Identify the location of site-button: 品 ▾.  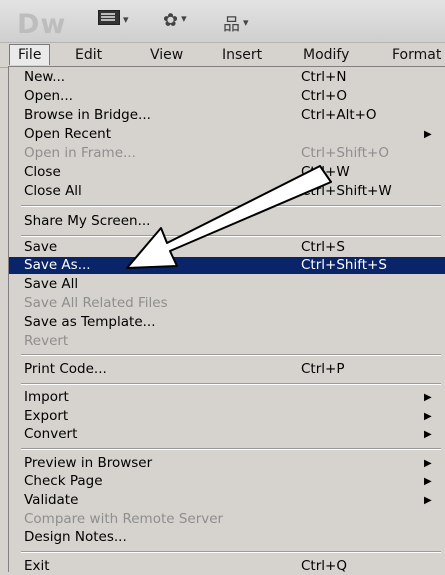
(236, 22).